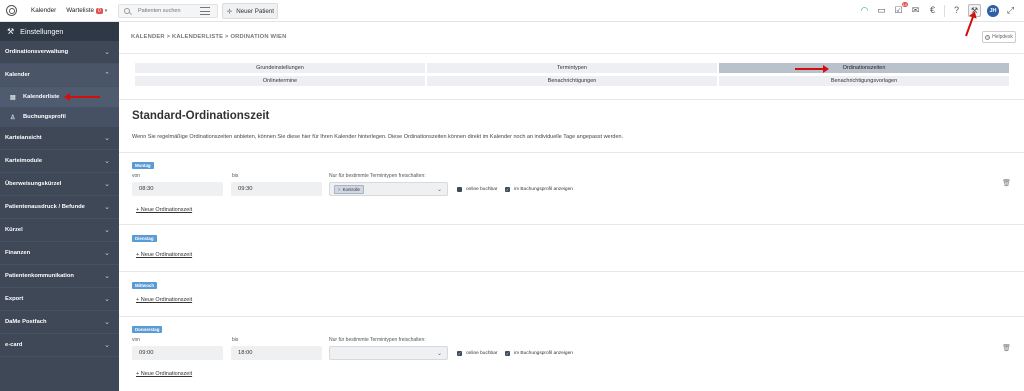  Describe the element at coordinates (864, 10) in the screenshot. I see `wifi-icon: ◠` at that location.